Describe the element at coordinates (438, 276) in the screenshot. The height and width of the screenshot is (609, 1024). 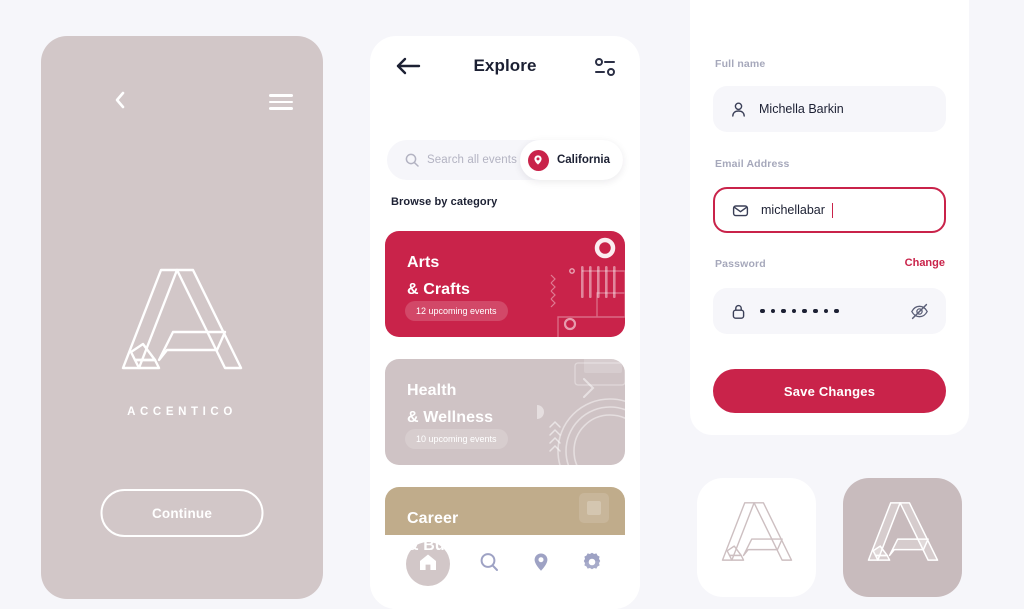
I see `category-title: Arts & Crafts` at that location.